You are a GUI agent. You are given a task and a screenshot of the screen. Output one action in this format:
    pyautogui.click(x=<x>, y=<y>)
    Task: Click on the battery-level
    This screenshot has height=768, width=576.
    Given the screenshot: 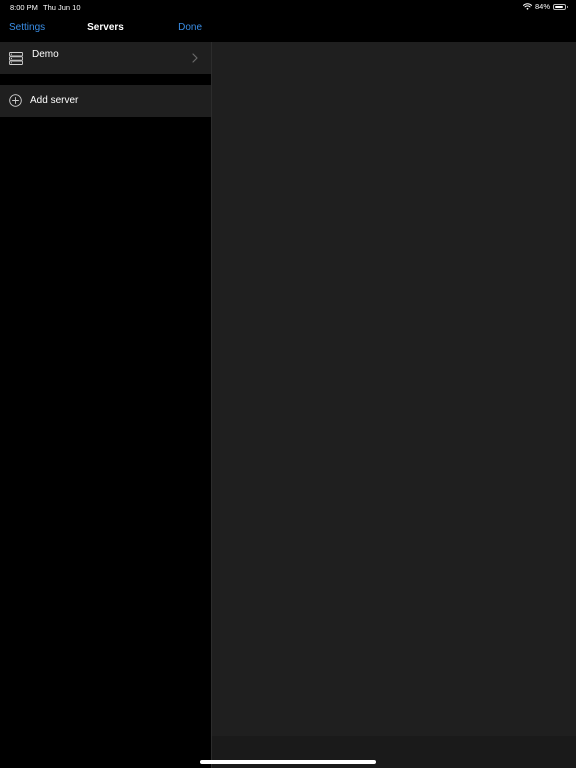 What is the action you would take?
    pyautogui.click(x=559, y=6)
    